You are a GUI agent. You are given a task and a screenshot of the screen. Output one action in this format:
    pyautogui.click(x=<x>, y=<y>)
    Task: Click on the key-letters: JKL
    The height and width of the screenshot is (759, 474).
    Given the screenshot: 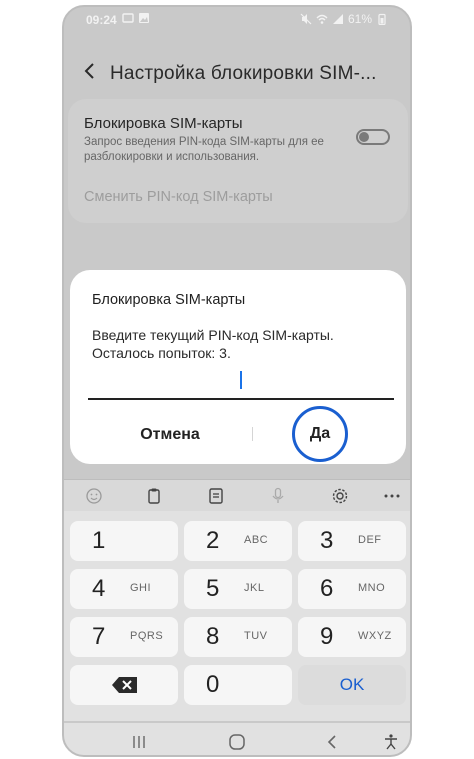 What is the action you would take?
    pyautogui.click(x=254, y=588)
    